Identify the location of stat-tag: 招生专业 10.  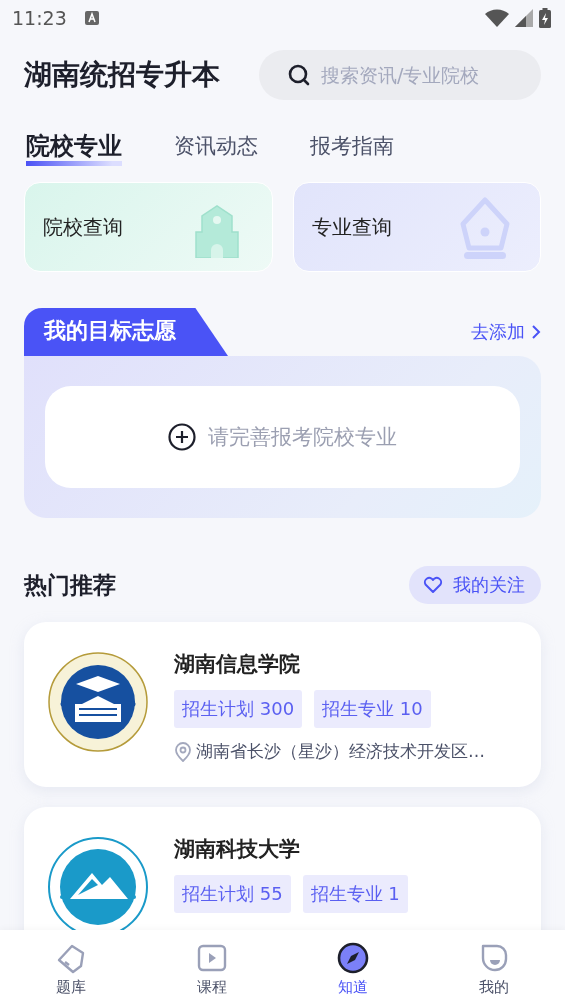
(372, 709).